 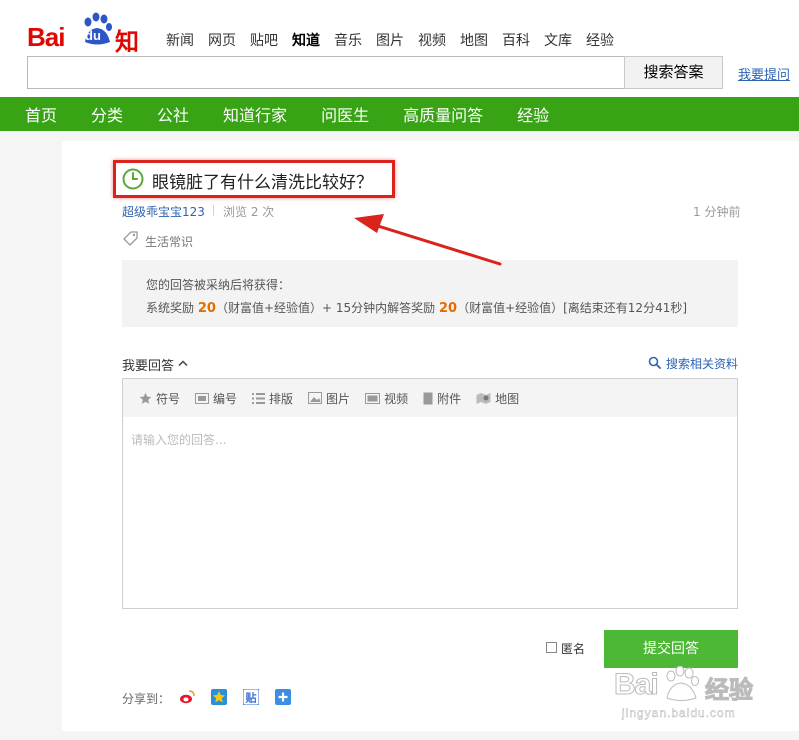 I want to click on topnav-video: 视频, so click(x=432, y=40).